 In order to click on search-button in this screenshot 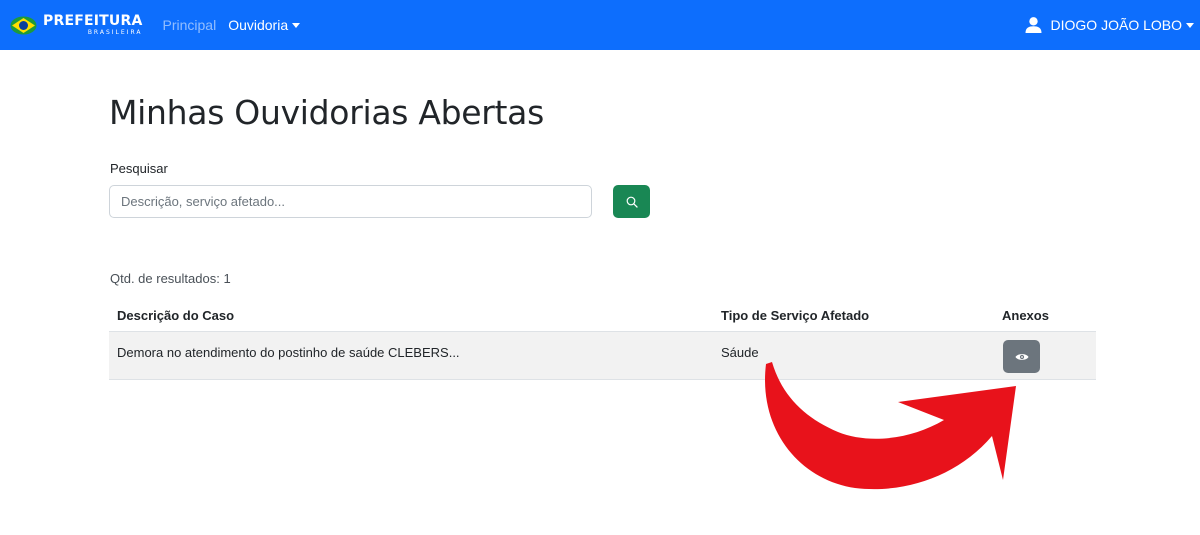, I will do `click(631, 201)`.